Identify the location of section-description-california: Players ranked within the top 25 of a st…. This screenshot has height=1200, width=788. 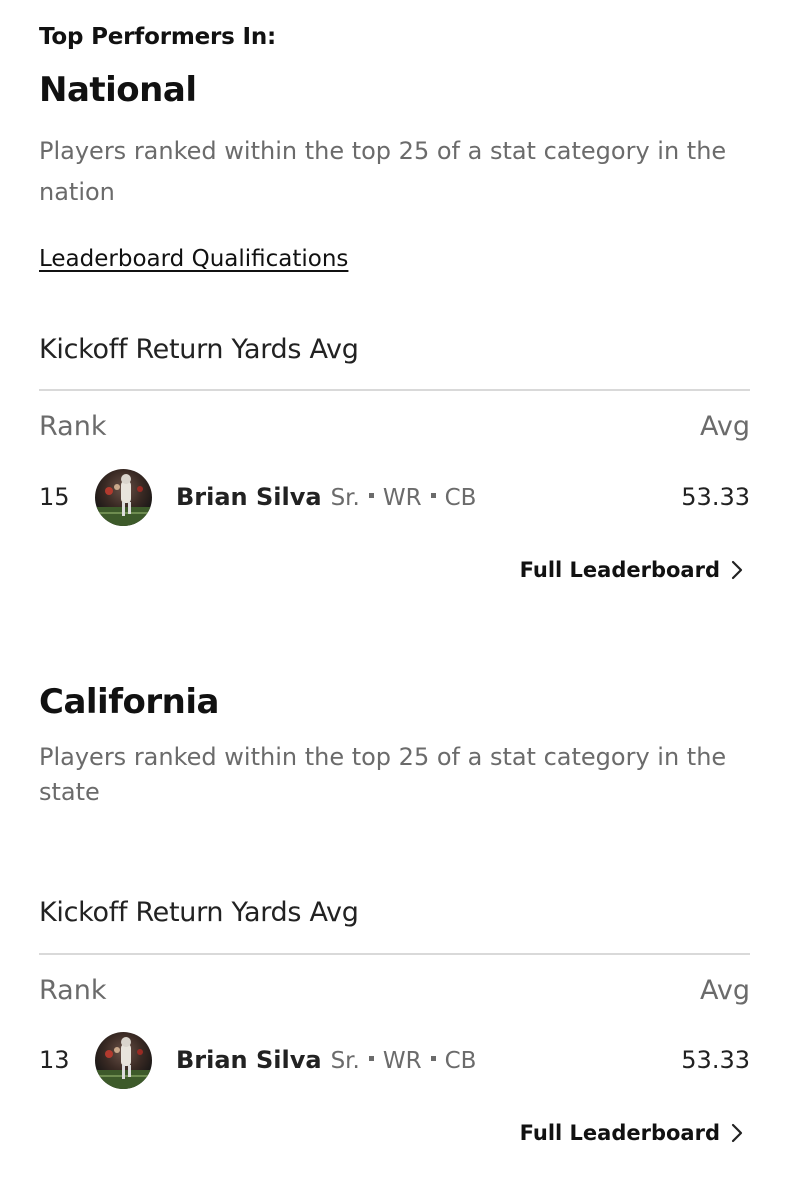
(383, 774).